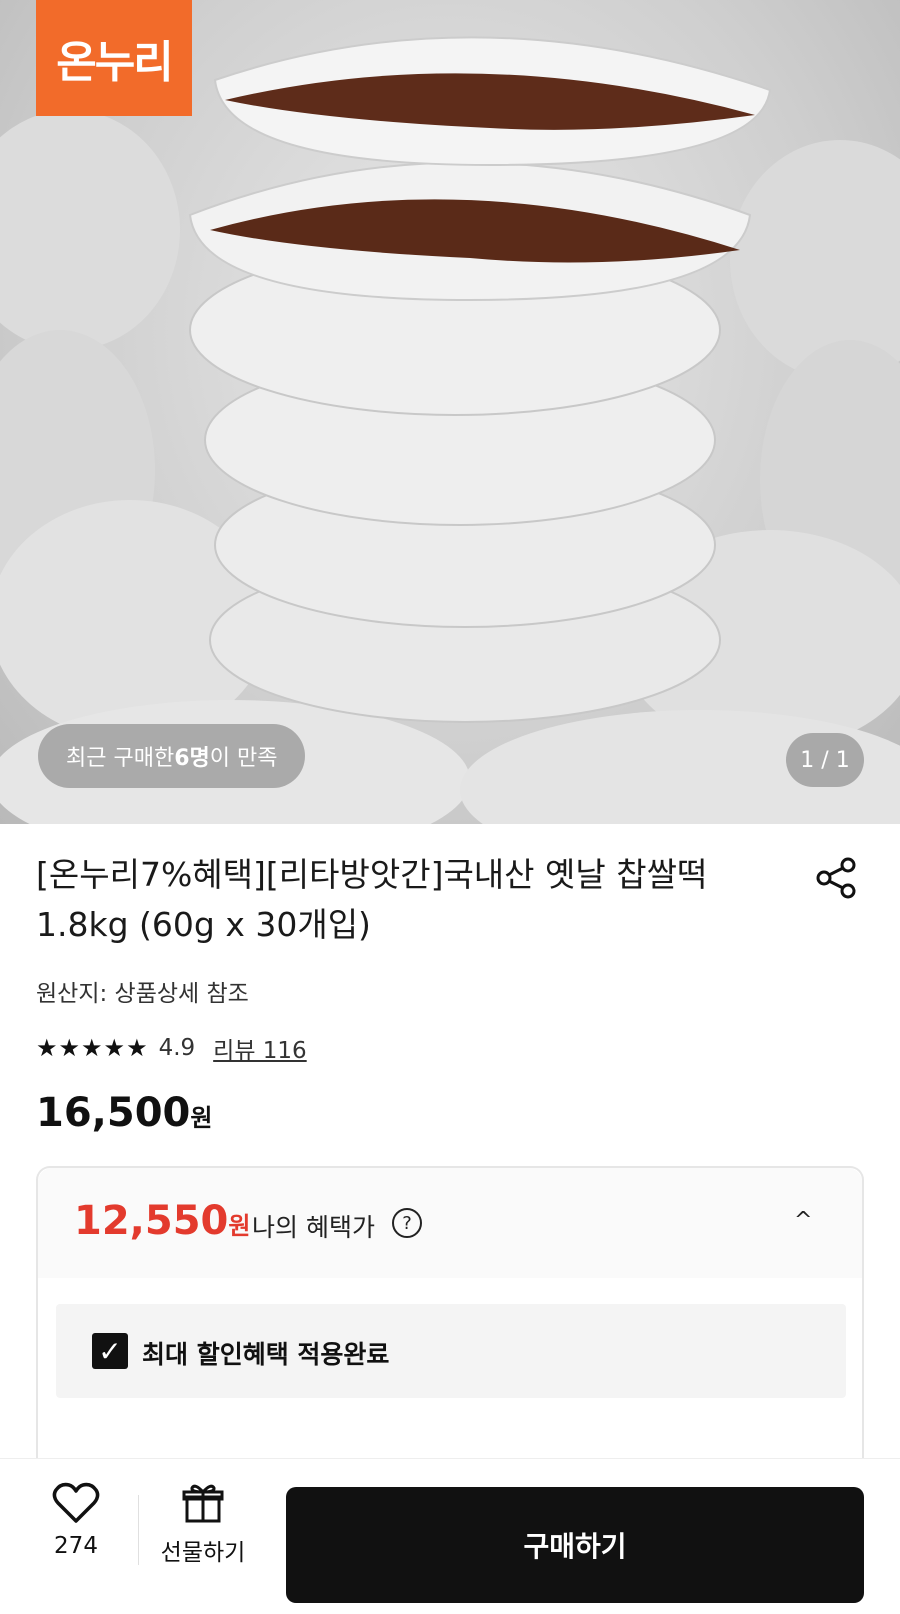 The width and height of the screenshot is (900, 1614). Describe the element at coordinates (142, 994) in the screenshot. I see `origin-info: 원산지: 상품상세 참조` at that location.